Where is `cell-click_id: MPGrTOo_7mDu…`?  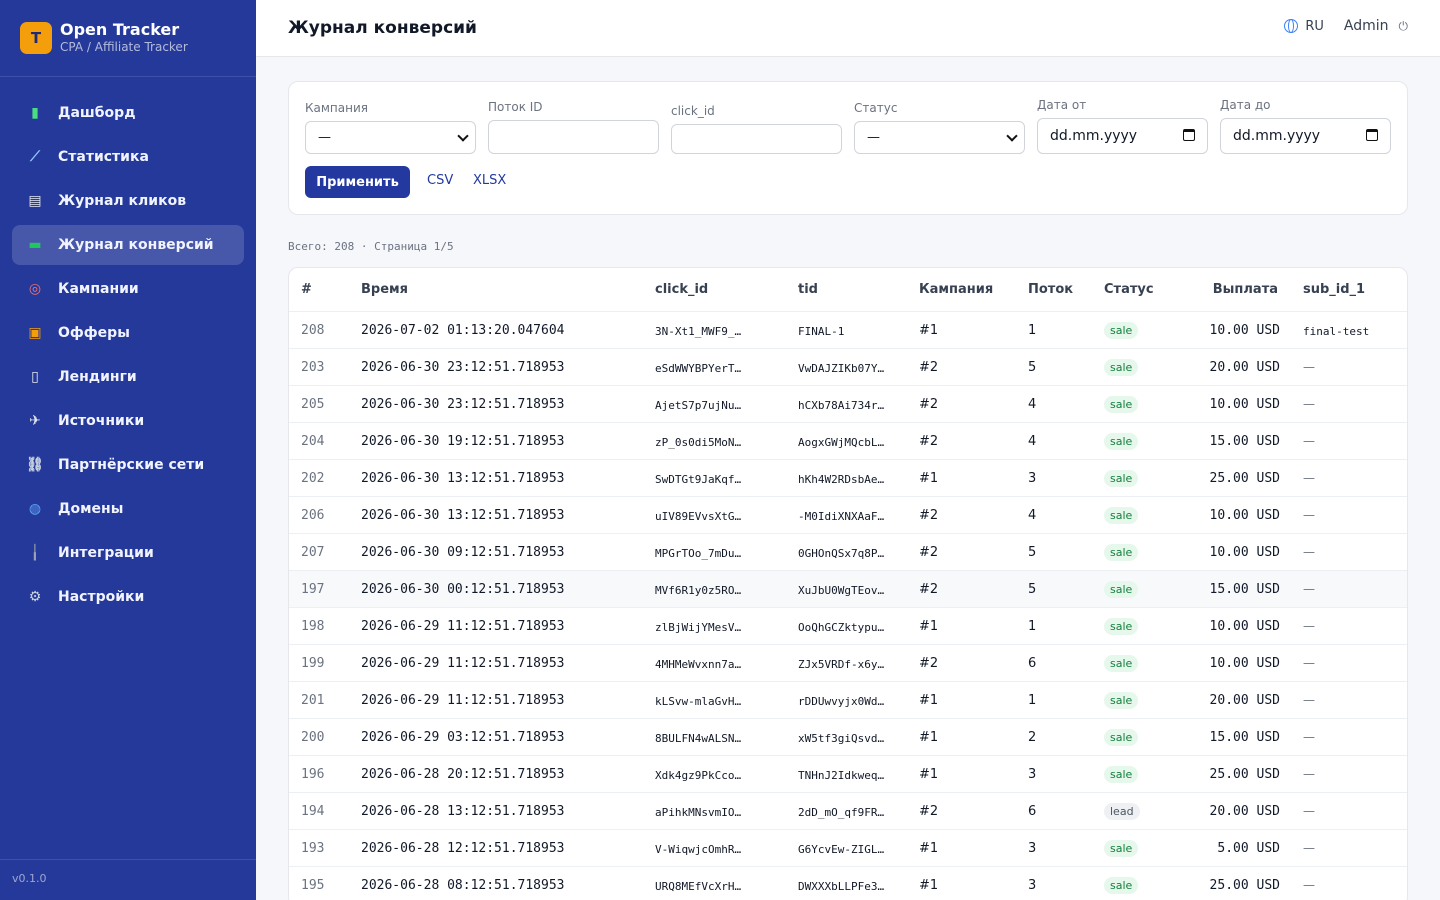
cell-click_id: MPGrTOo_7mDu… is located at coordinates (698, 553).